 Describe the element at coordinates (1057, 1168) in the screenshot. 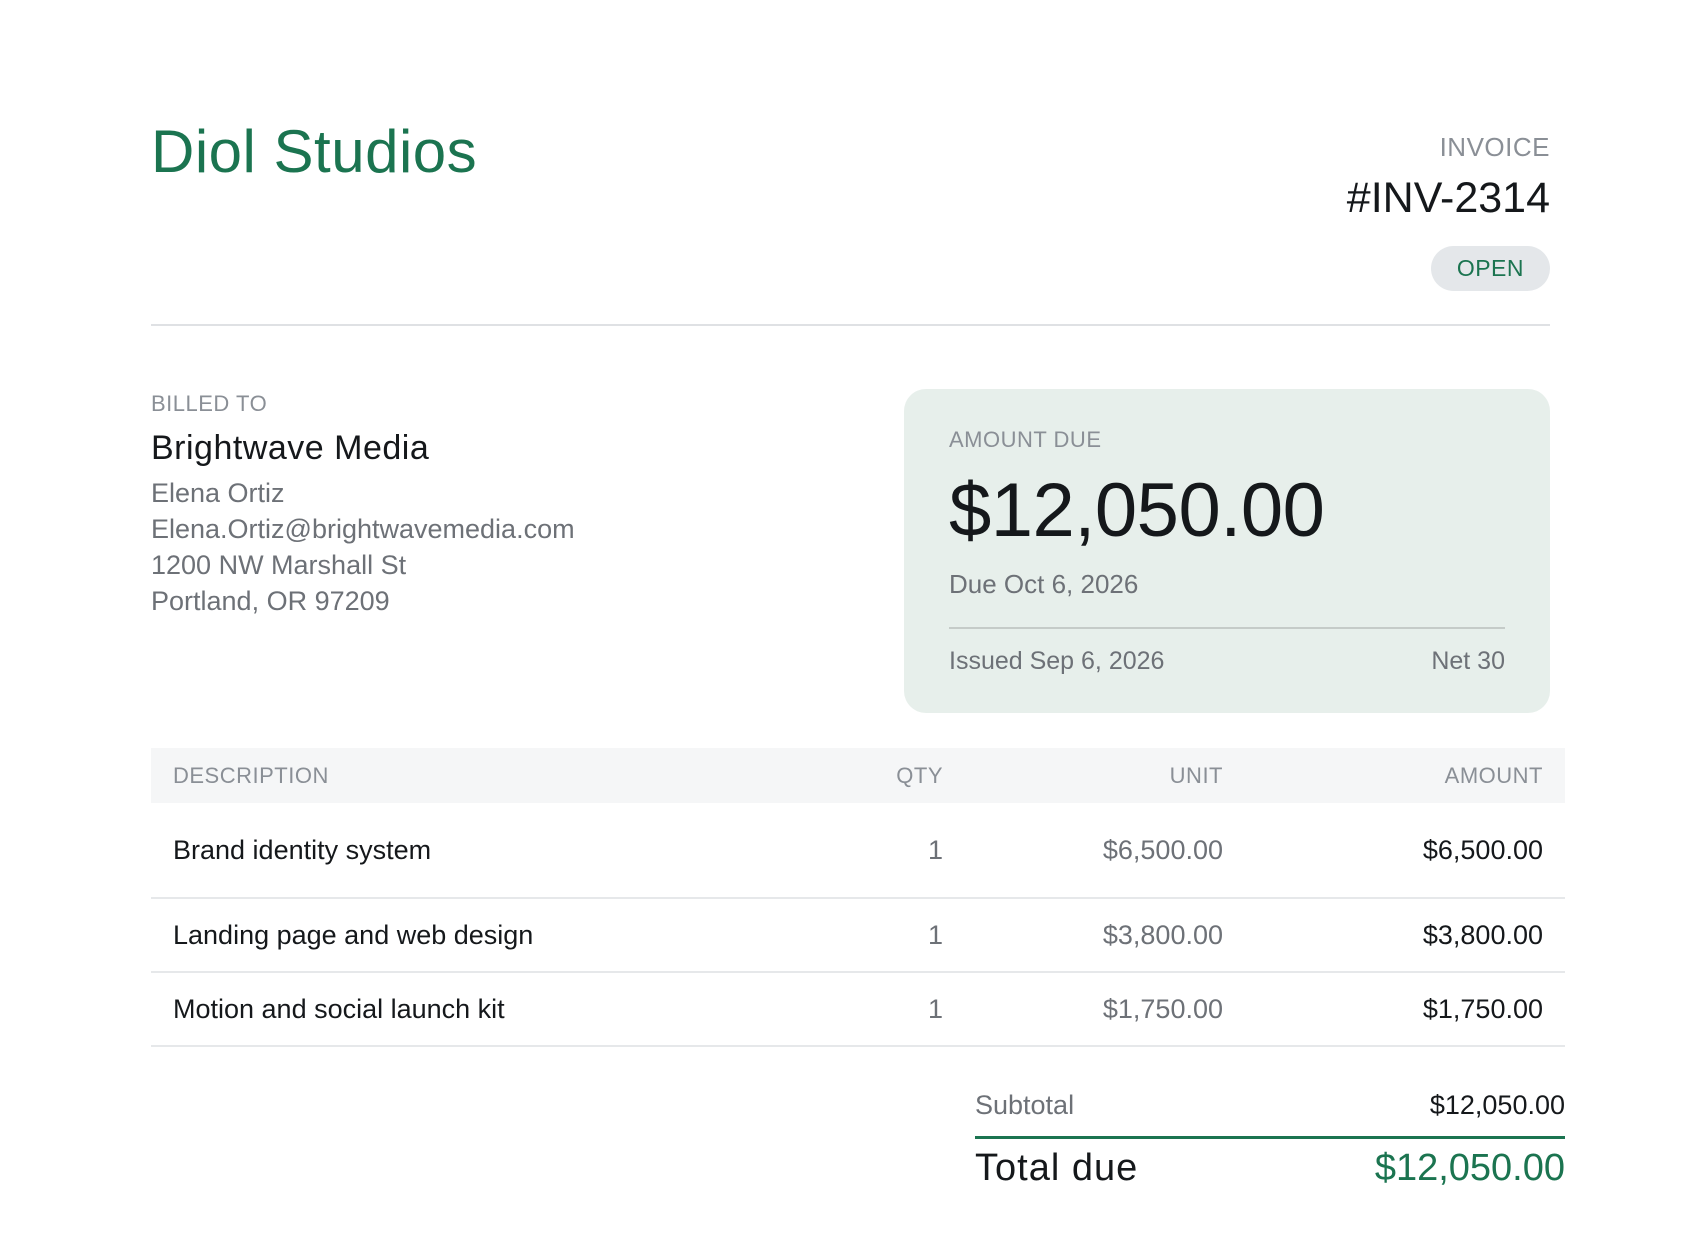

I see `total-due-label: Total due` at that location.